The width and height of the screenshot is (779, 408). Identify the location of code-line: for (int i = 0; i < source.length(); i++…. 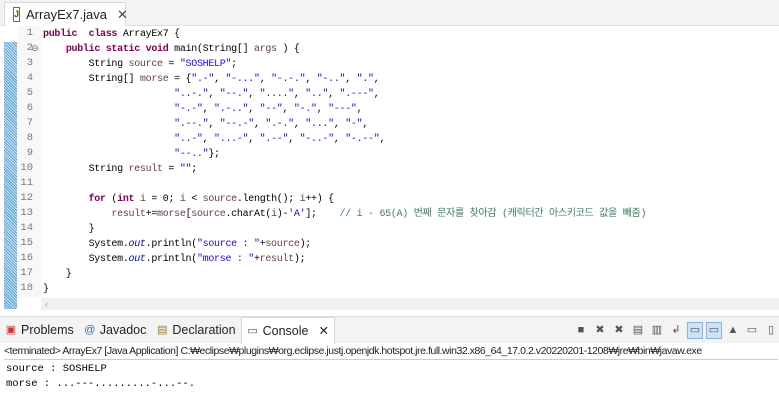
(189, 199).